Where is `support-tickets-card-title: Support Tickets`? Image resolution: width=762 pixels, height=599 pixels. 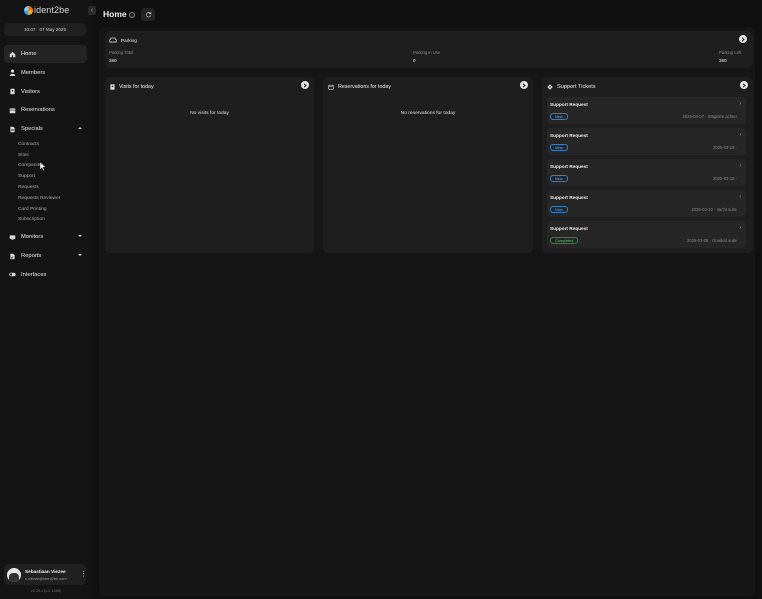 support-tickets-card-title: Support Tickets is located at coordinates (571, 87).